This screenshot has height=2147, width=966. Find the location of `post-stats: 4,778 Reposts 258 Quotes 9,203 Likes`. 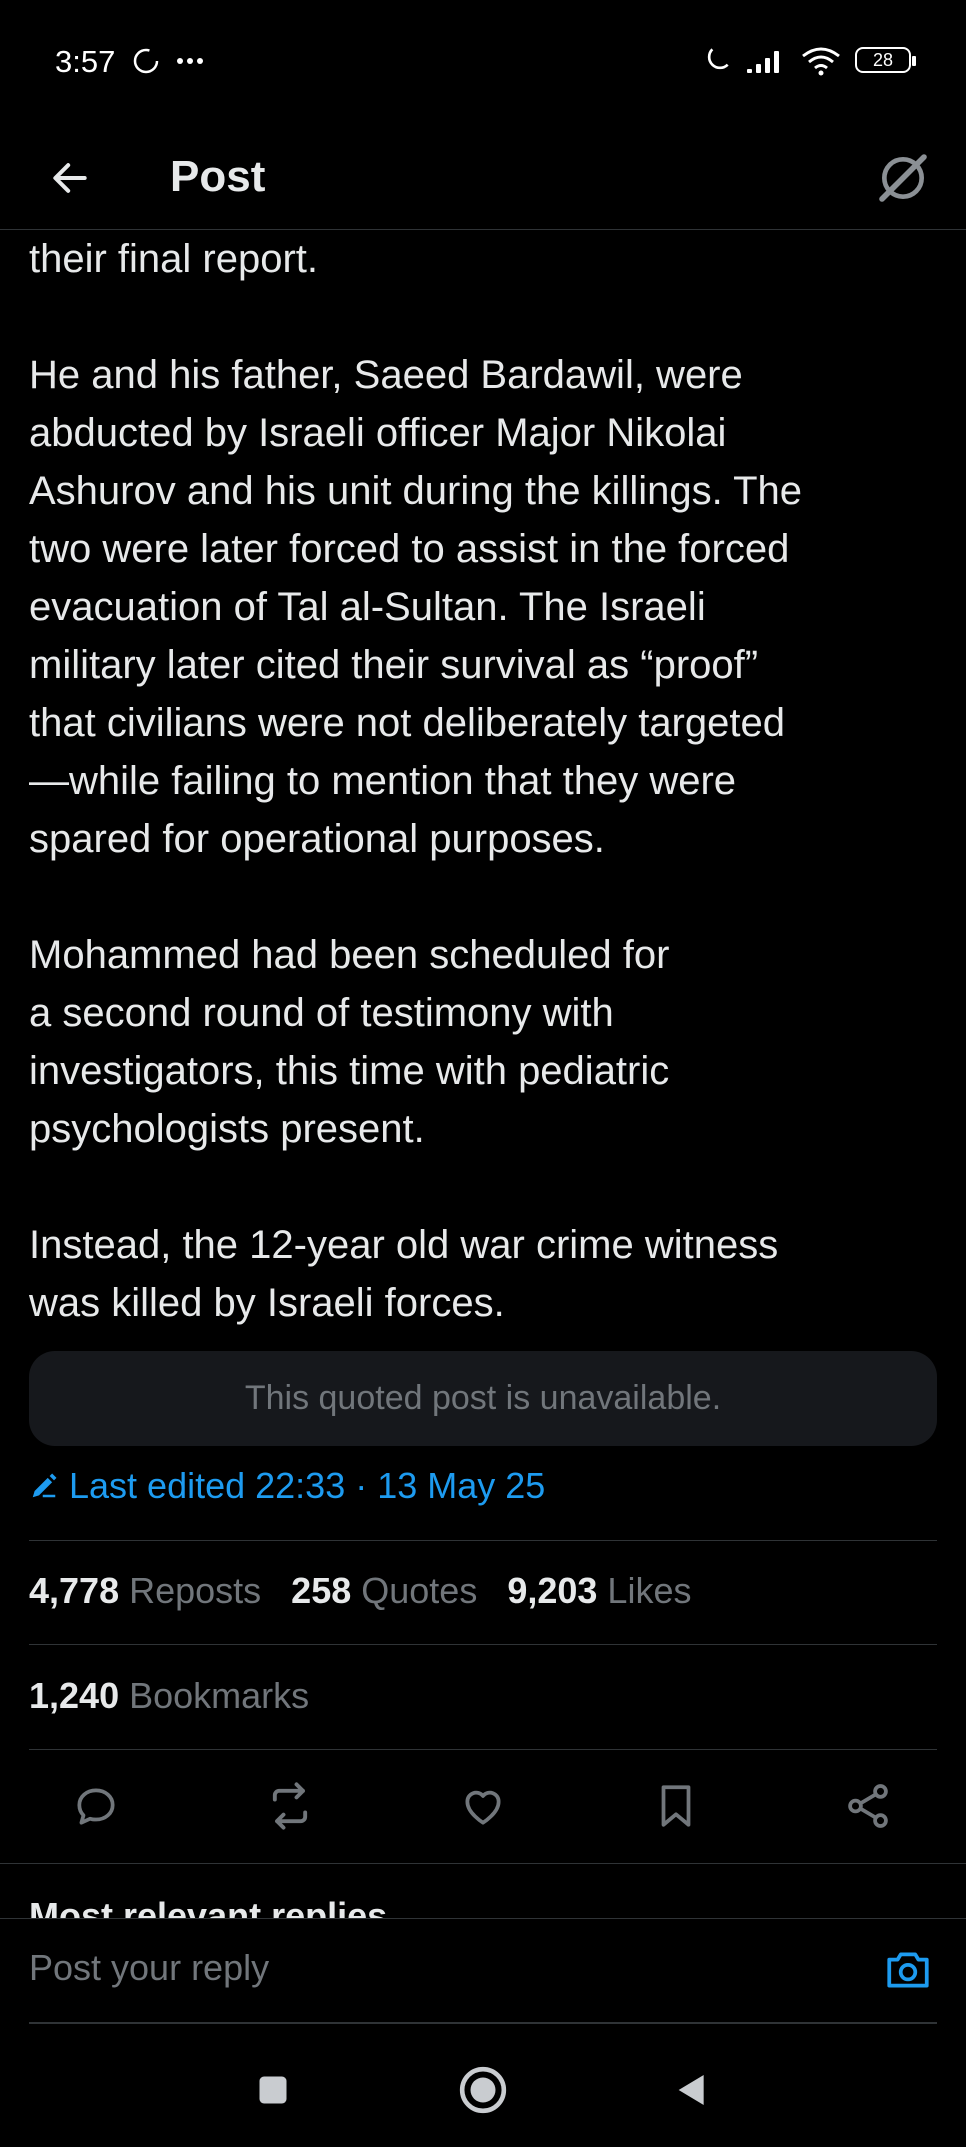

post-stats: 4,778 Reposts 258 Quotes 9,203 Likes is located at coordinates (360, 1591).